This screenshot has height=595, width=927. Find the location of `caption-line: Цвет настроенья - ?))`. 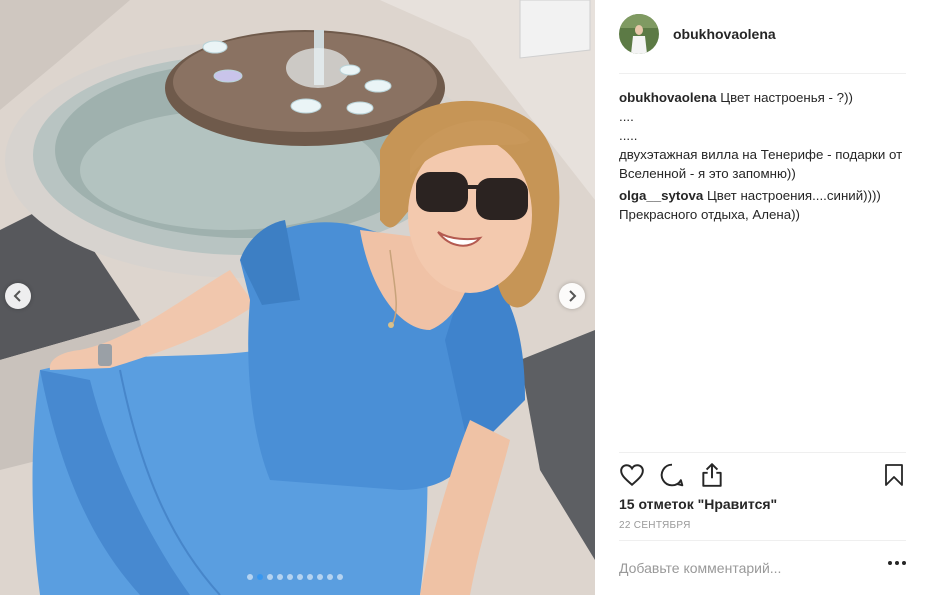

caption-line: Цвет настроенья - ?)) is located at coordinates (786, 97).